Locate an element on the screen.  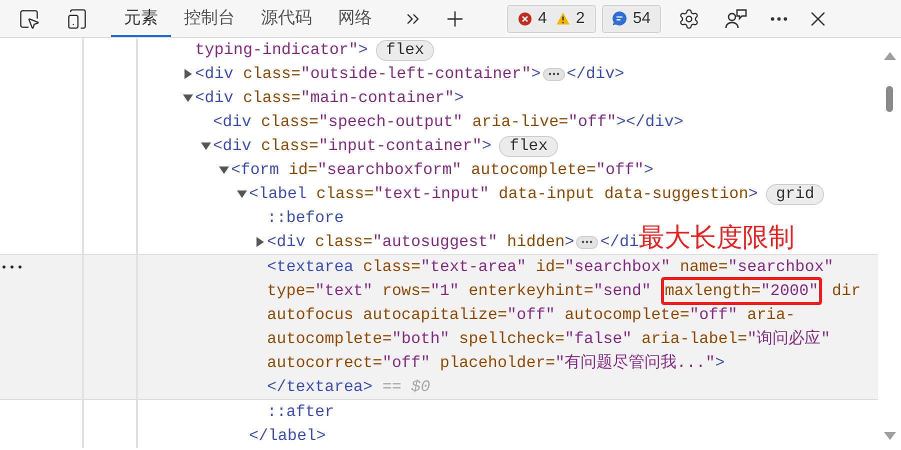
code-text: type="text" rows="1" enterkeyhint="send" is located at coordinates (459, 291).